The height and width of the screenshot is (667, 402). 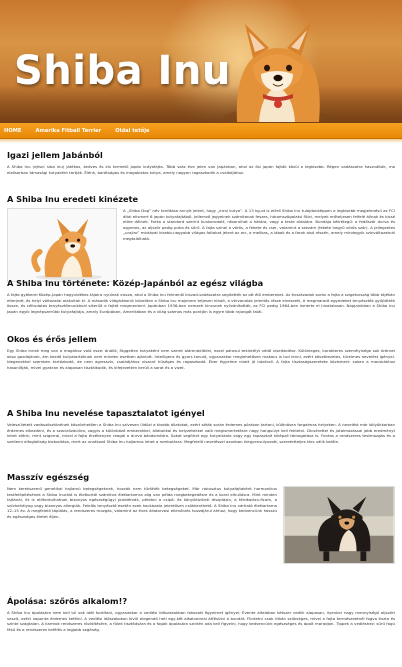 I want to click on nav-home: HOME, so click(x=12, y=131).